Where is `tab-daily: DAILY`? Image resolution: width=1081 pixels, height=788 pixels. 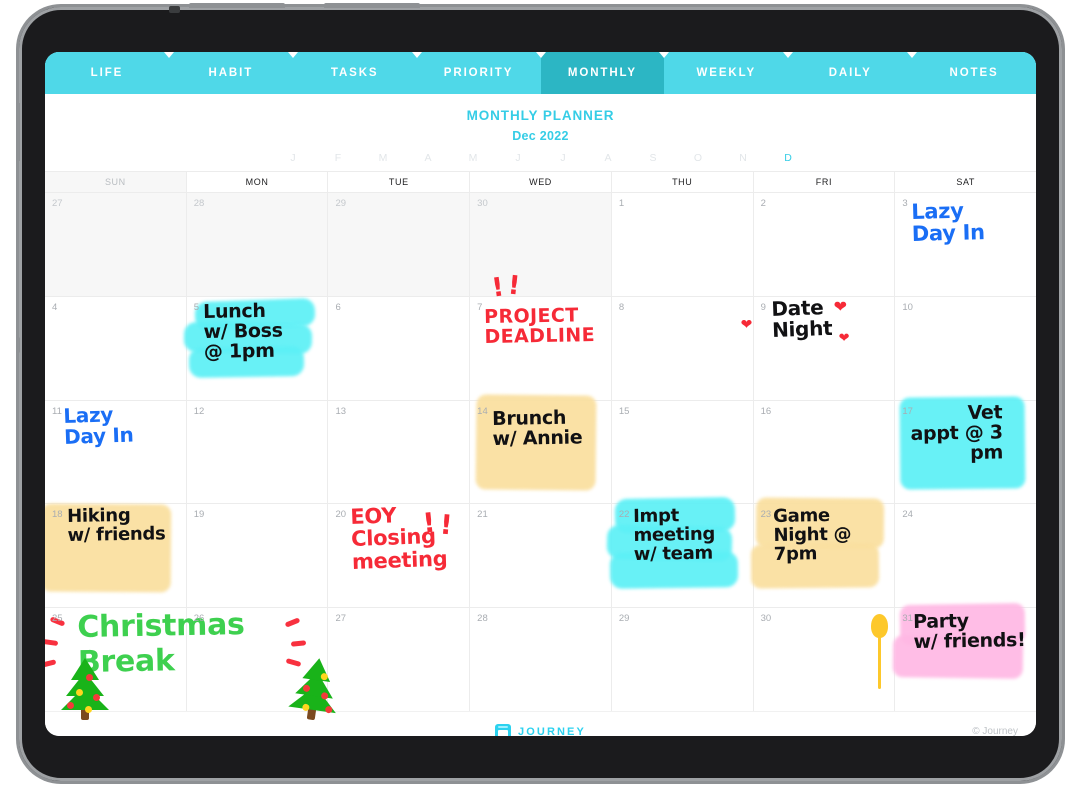 tab-daily: DAILY is located at coordinates (848, 73).